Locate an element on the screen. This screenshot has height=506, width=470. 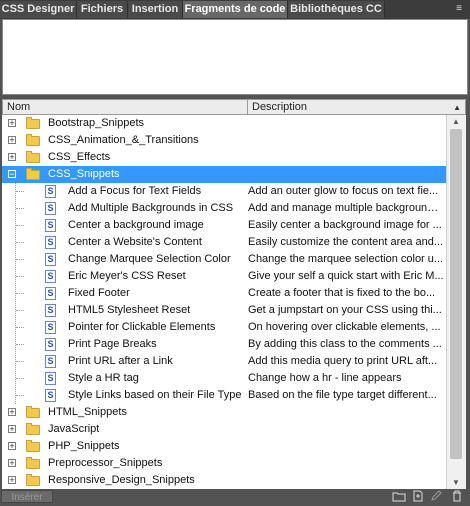
folder-label: Responsive_Design_Snippets is located at coordinates (121, 480).